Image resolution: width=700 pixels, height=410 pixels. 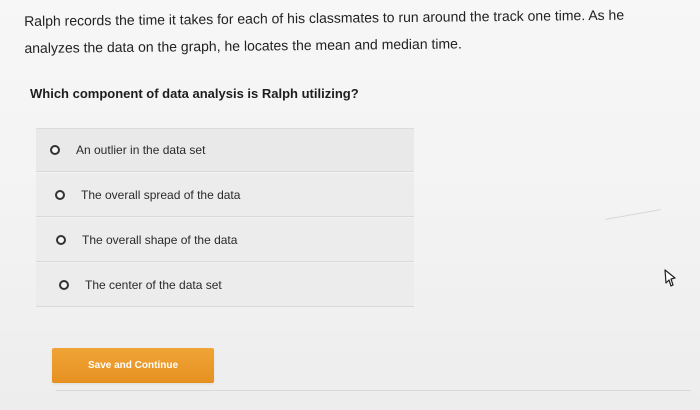 I want to click on answer-option-label: The overall shape of the data, so click(x=160, y=239).